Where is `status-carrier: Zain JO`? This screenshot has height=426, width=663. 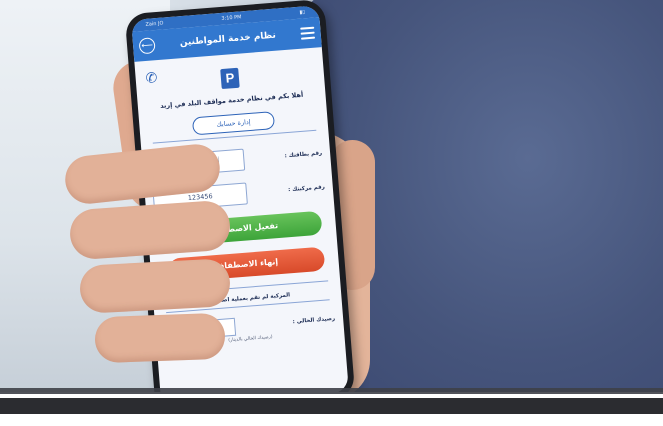 status-carrier: Zain JO is located at coordinates (154, 24).